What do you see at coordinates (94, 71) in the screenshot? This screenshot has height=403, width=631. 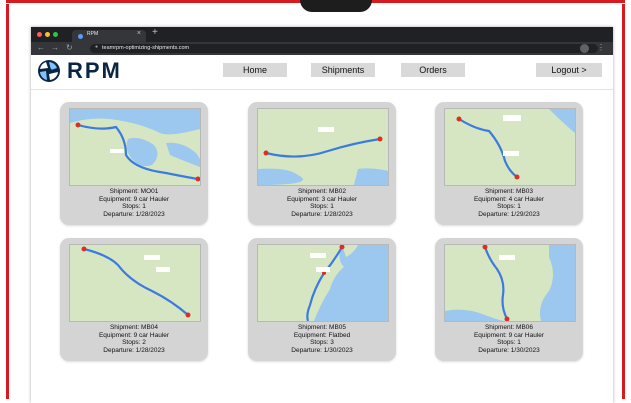 I see `logo-text: RPM` at bounding box center [94, 71].